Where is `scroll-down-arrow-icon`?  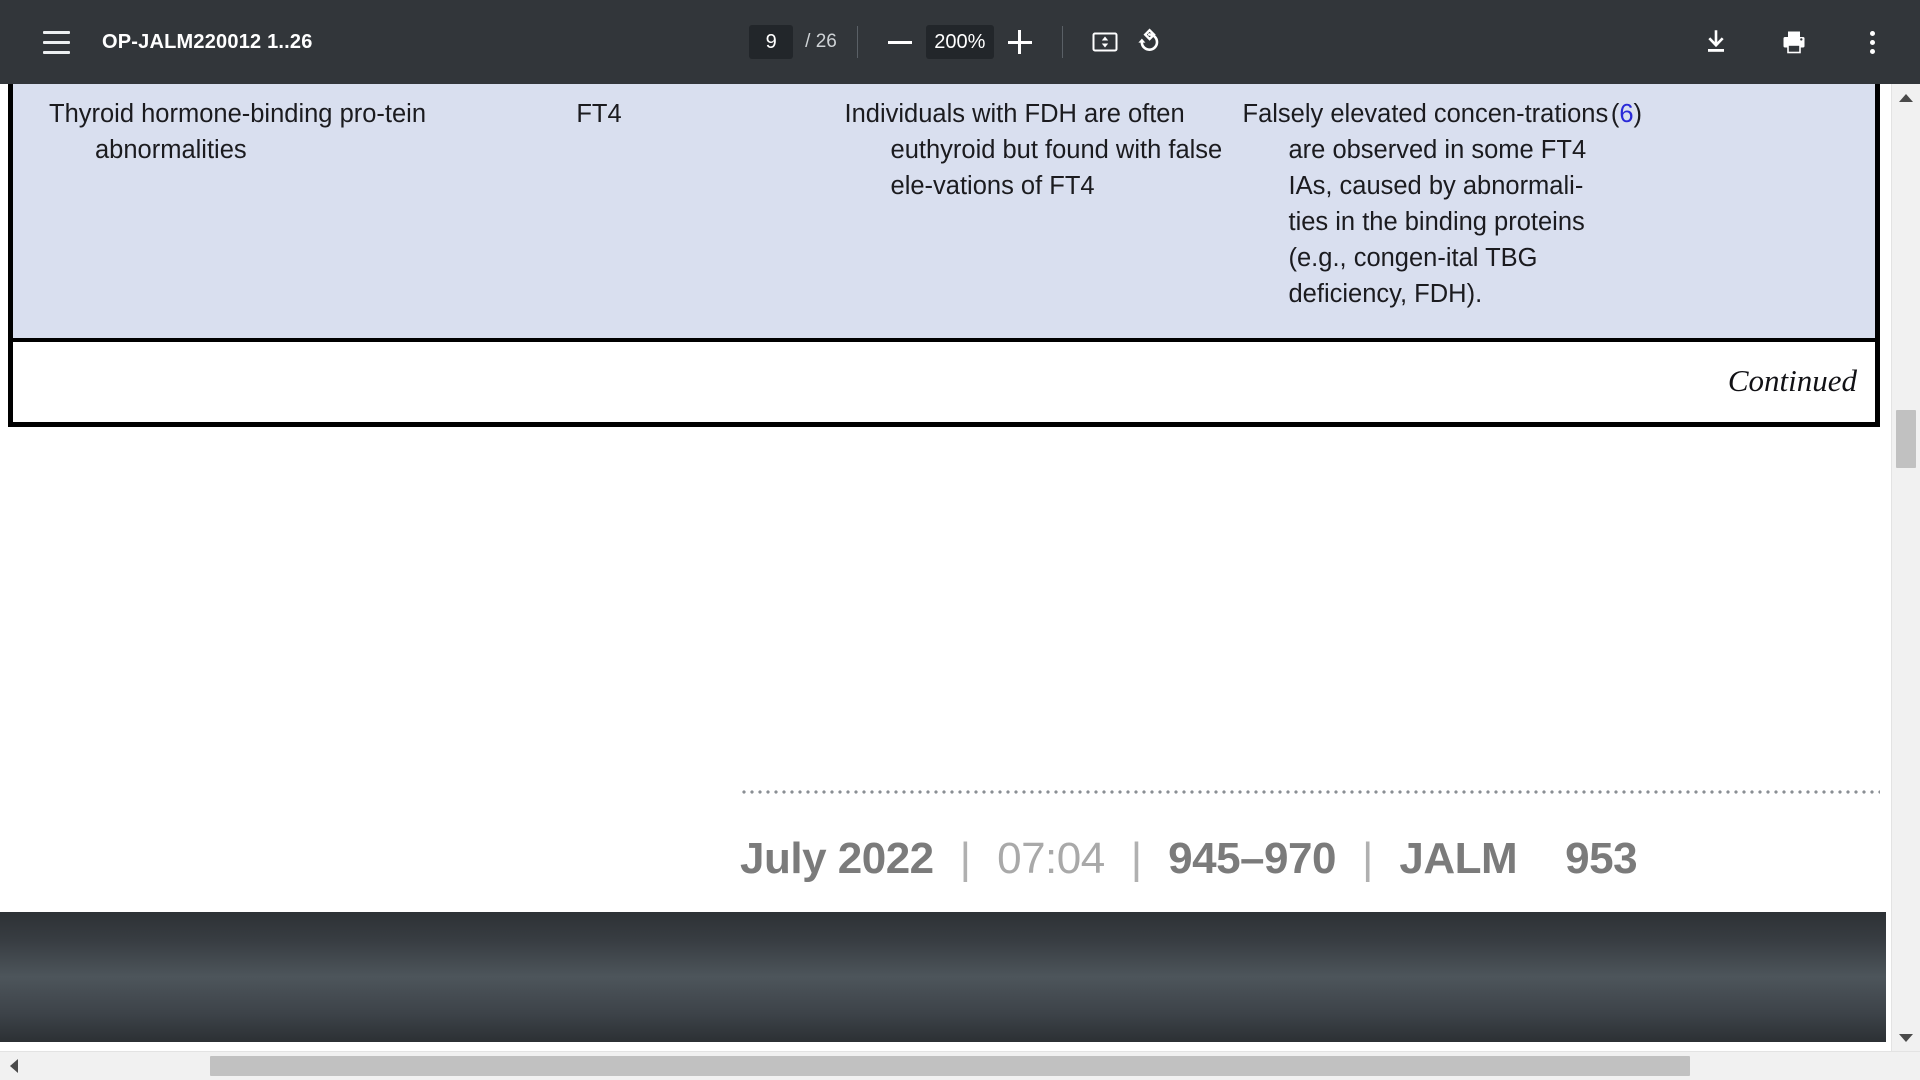 scroll-down-arrow-icon is located at coordinates (1906, 1038).